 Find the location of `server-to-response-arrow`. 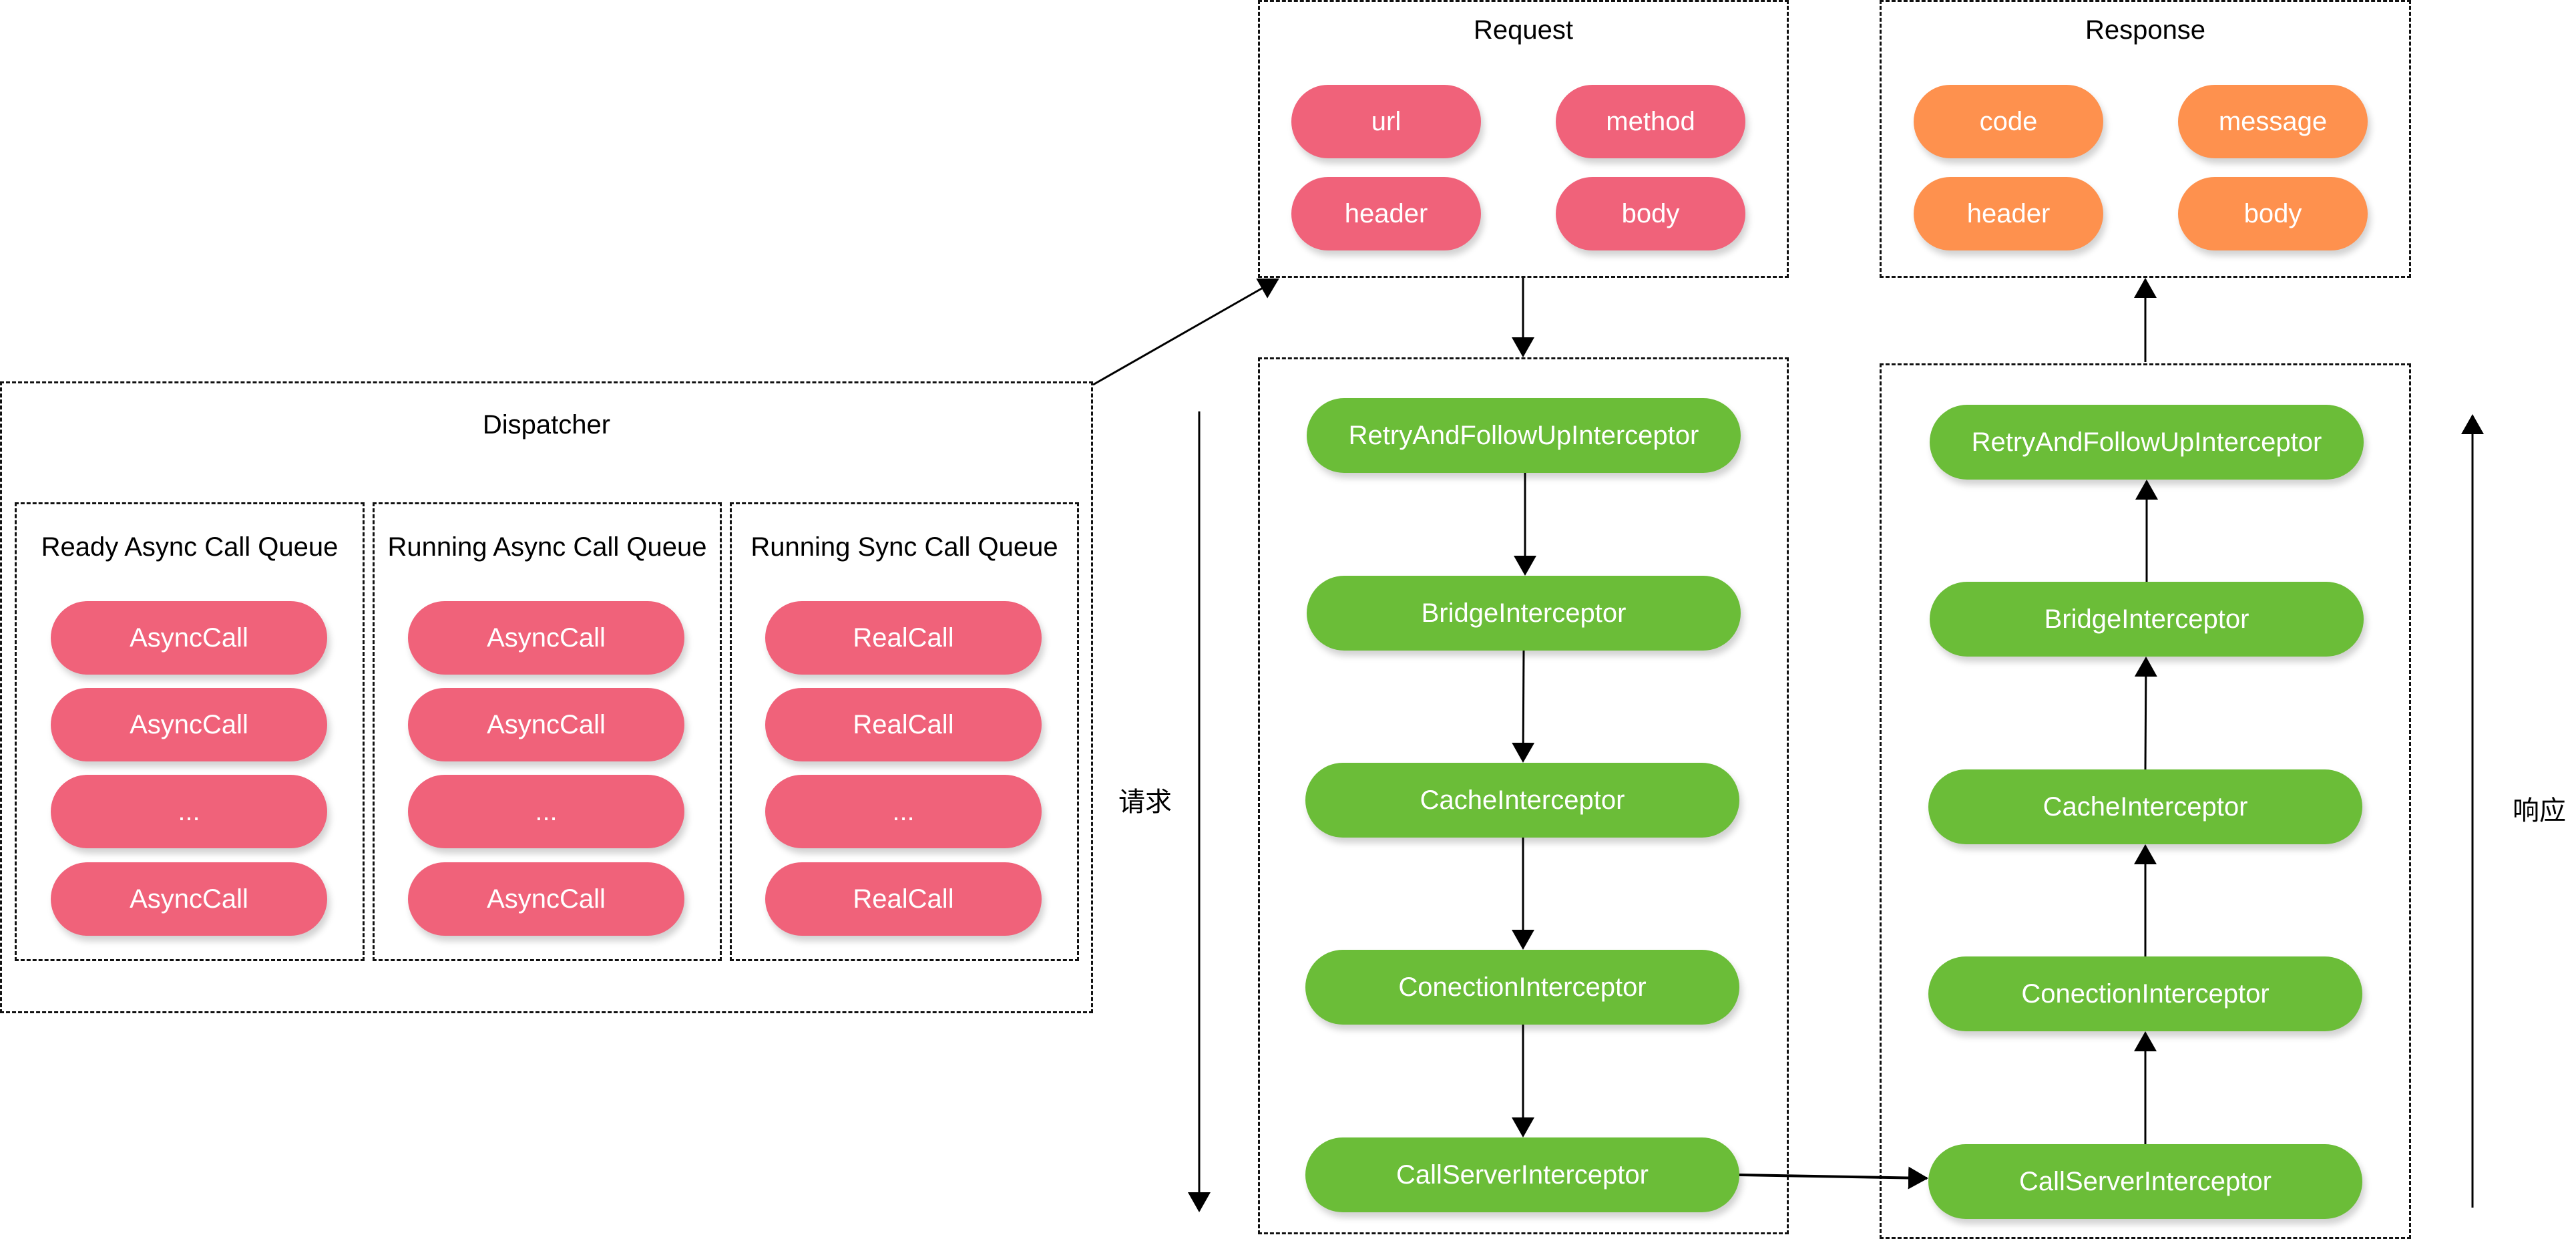

server-to-response-arrow is located at coordinates (1833, 1178).